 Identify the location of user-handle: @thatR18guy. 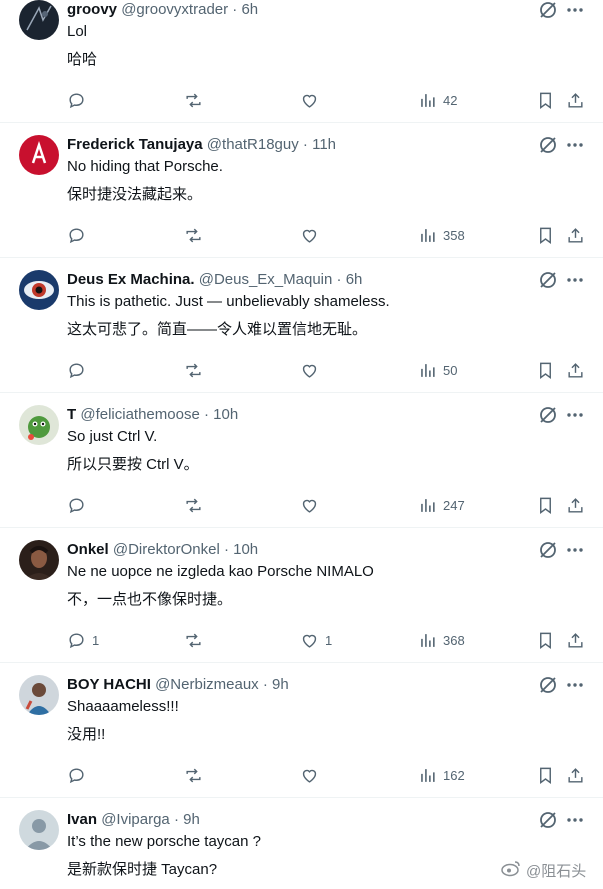
(253, 144).